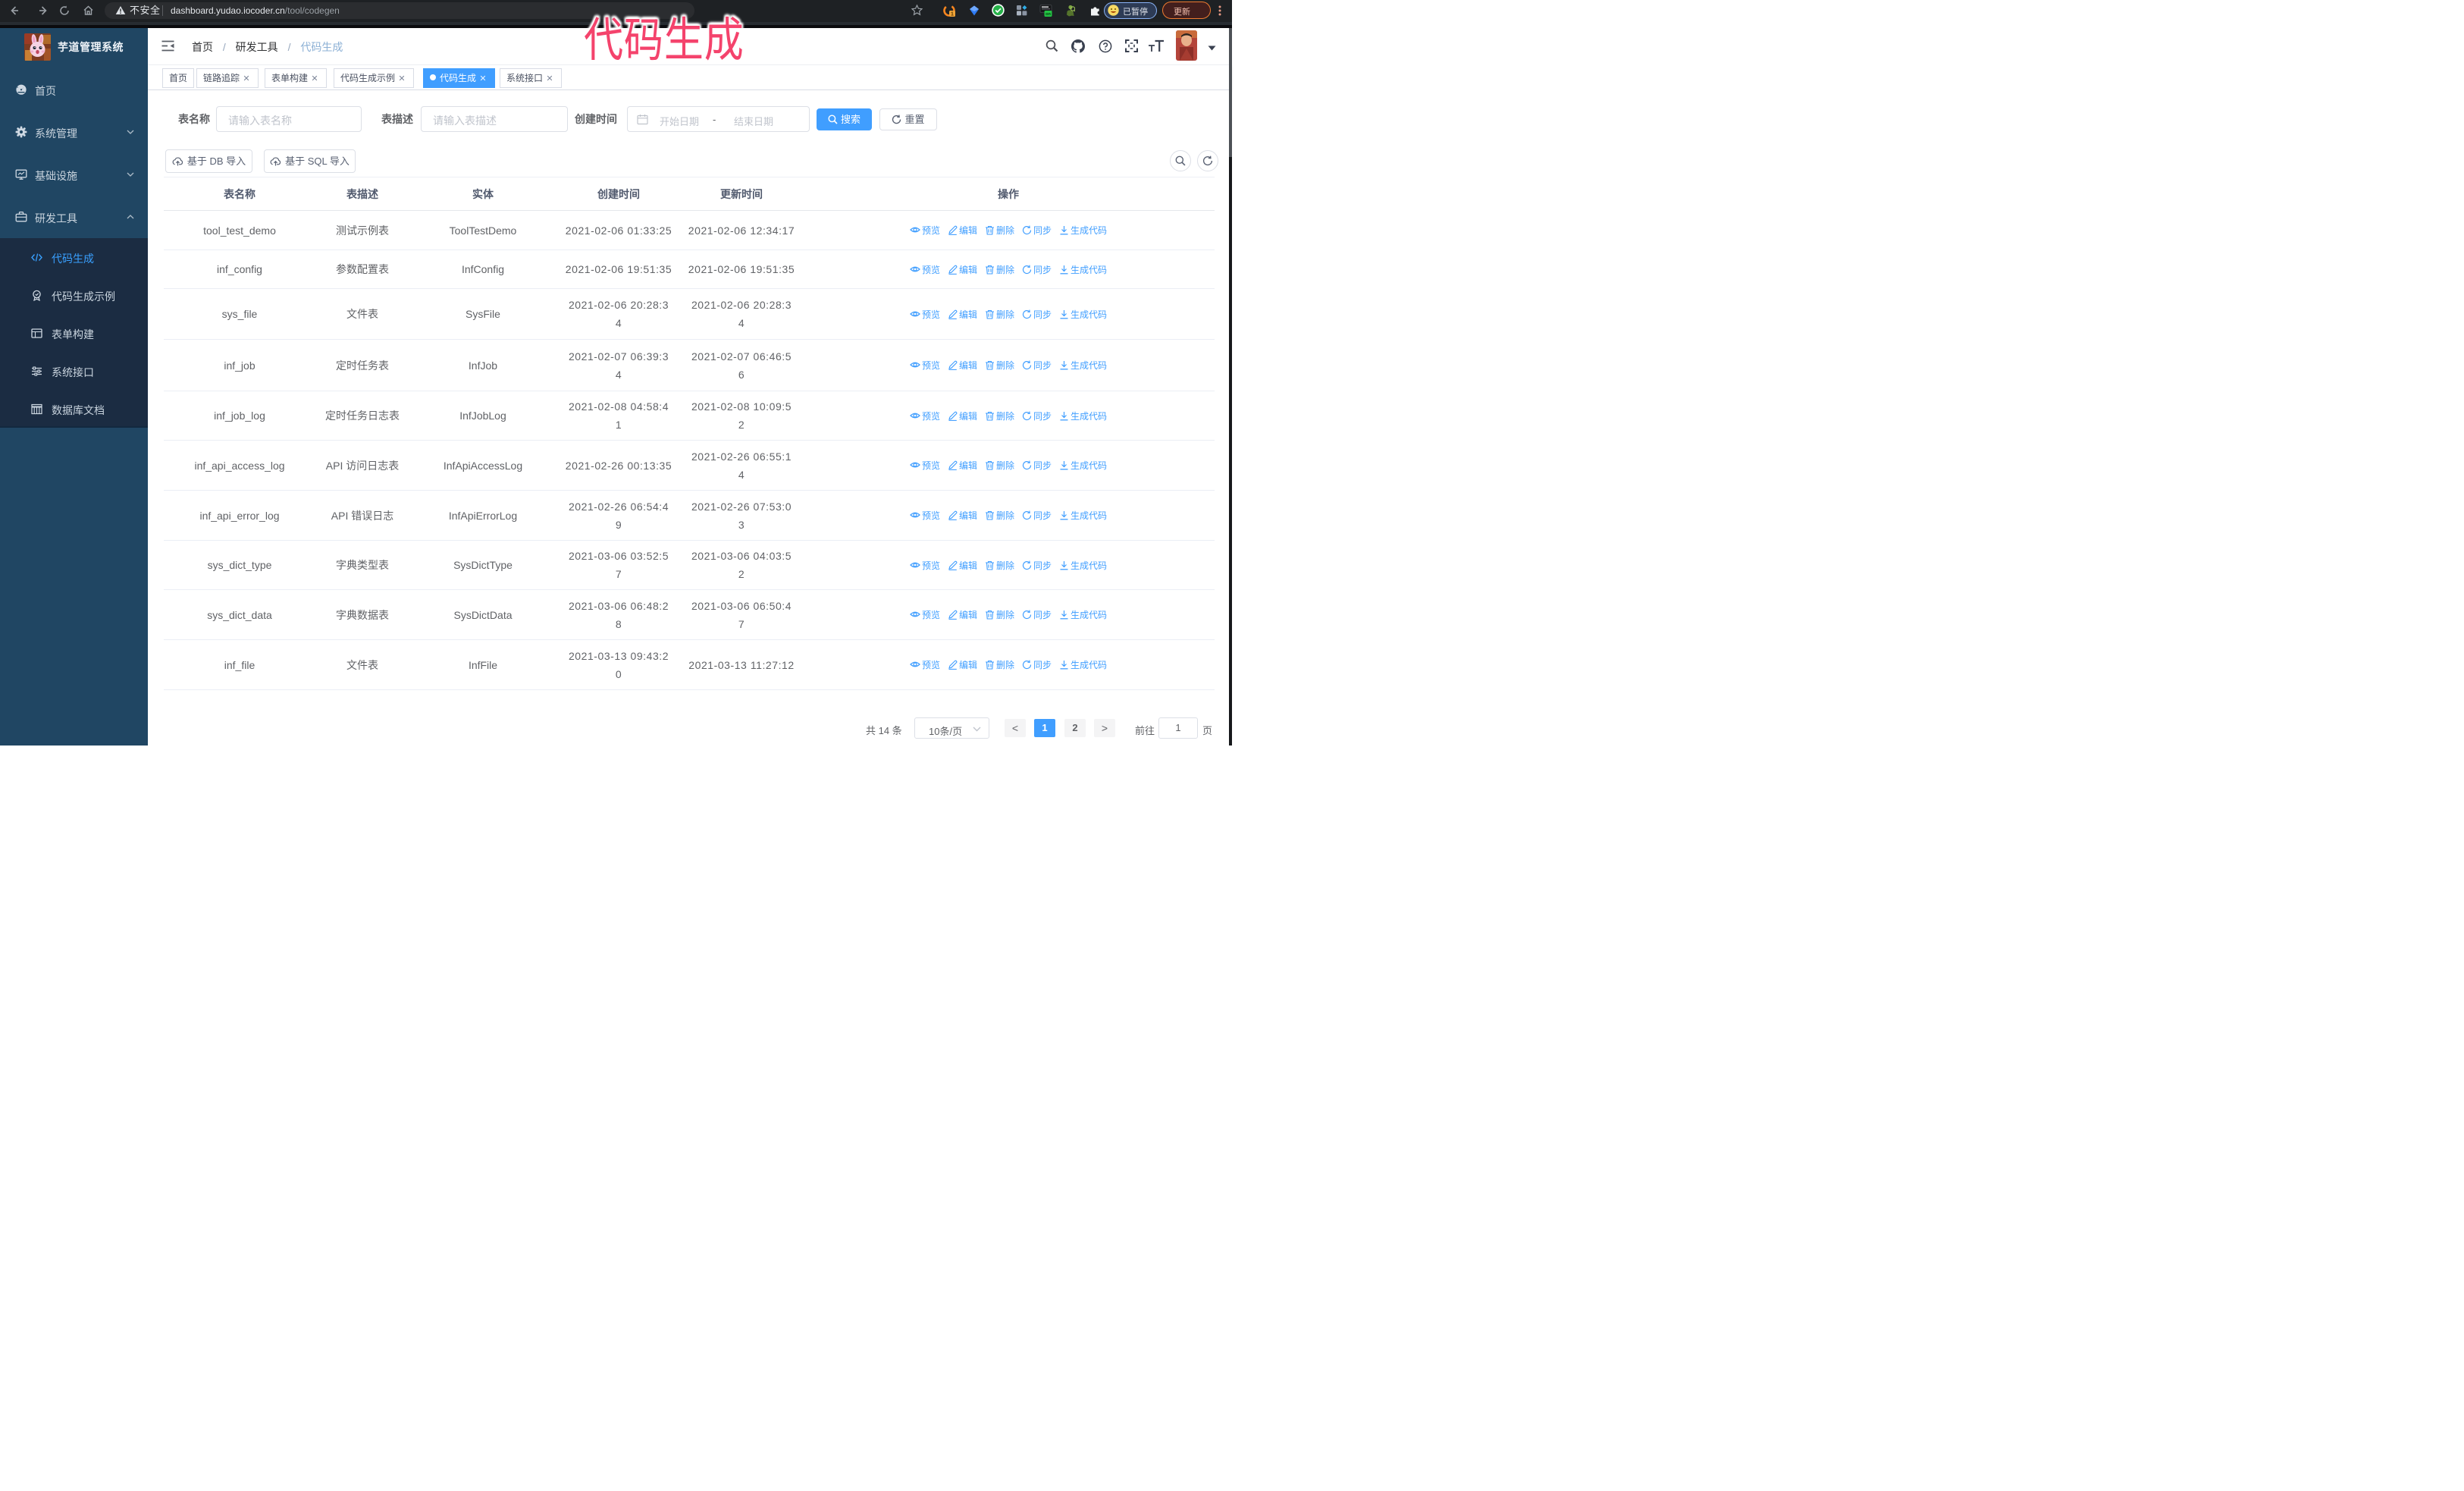 Image resolution: width=2464 pixels, height=1491 pixels. What do you see at coordinates (1048, 14) in the screenshot?
I see `svg-text: on` at bounding box center [1048, 14].